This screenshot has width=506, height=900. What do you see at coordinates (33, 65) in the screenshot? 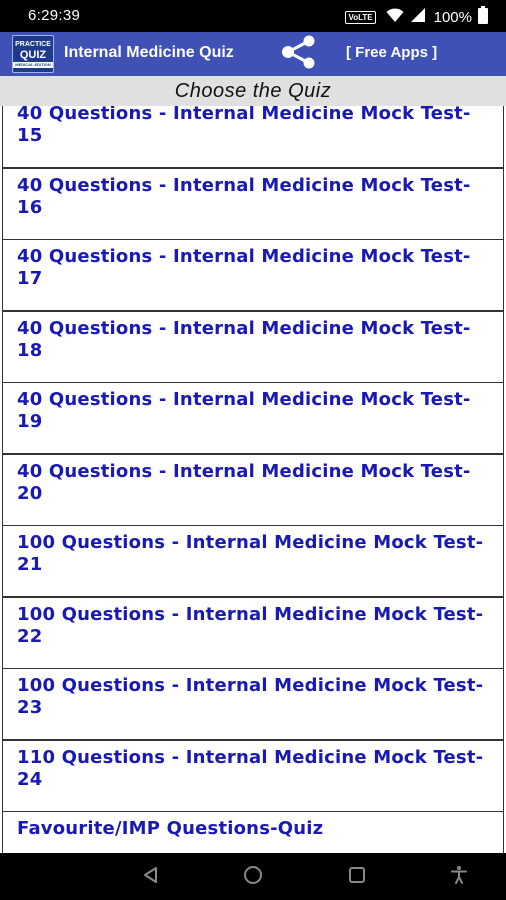
I see `logo-line-3: MEDICAL EDITION` at bounding box center [33, 65].